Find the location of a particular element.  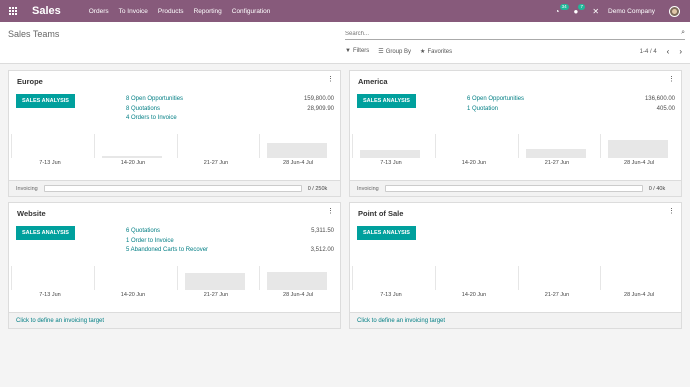

menu-reporting: Reporting is located at coordinates (208, 11).